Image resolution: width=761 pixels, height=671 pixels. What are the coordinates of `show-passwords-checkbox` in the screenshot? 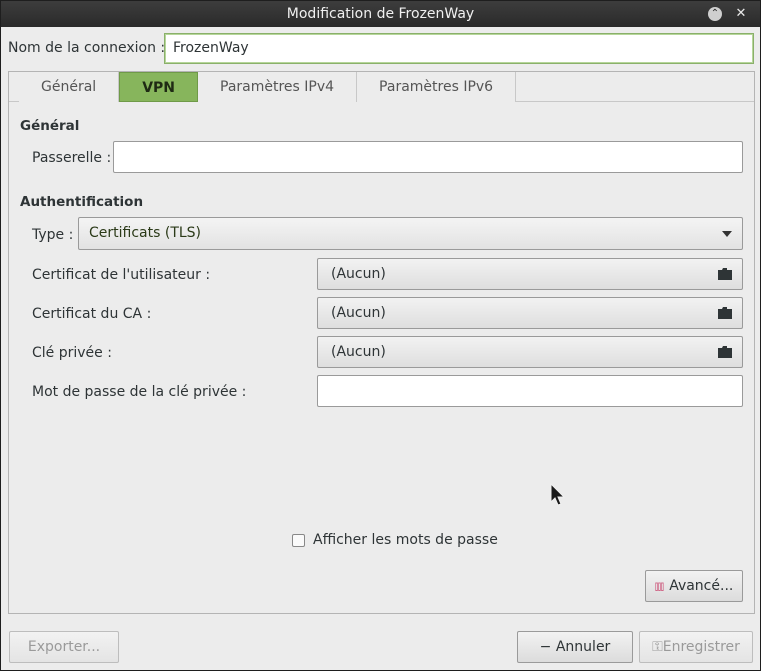 It's located at (298, 540).